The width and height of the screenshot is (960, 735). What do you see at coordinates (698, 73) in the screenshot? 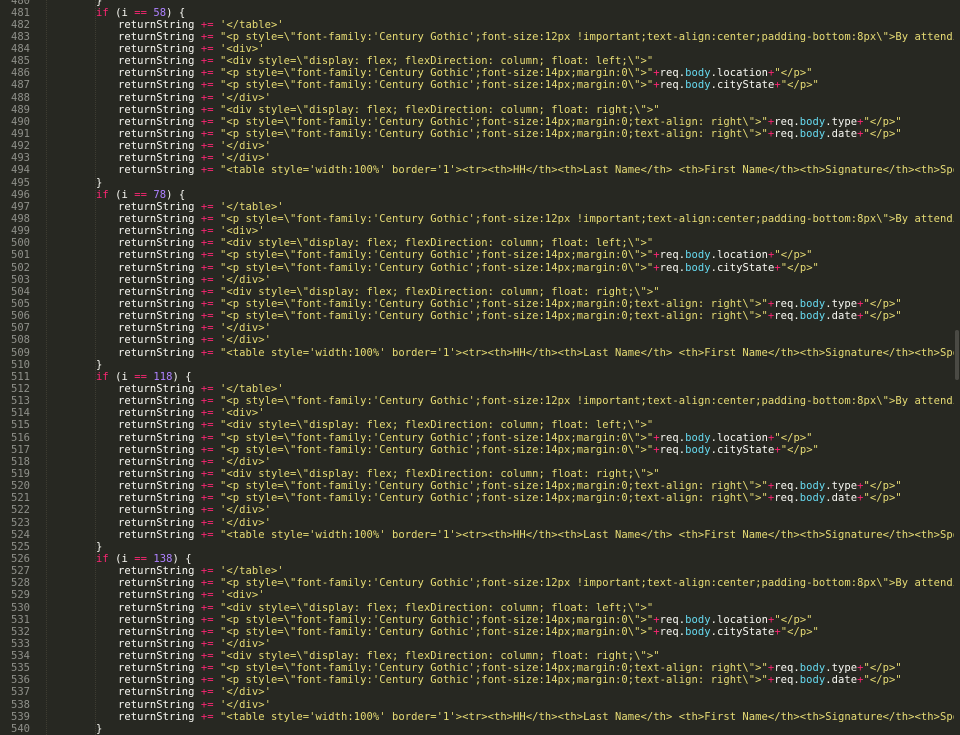
I see `property-token: body` at bounding box center [698, 73].